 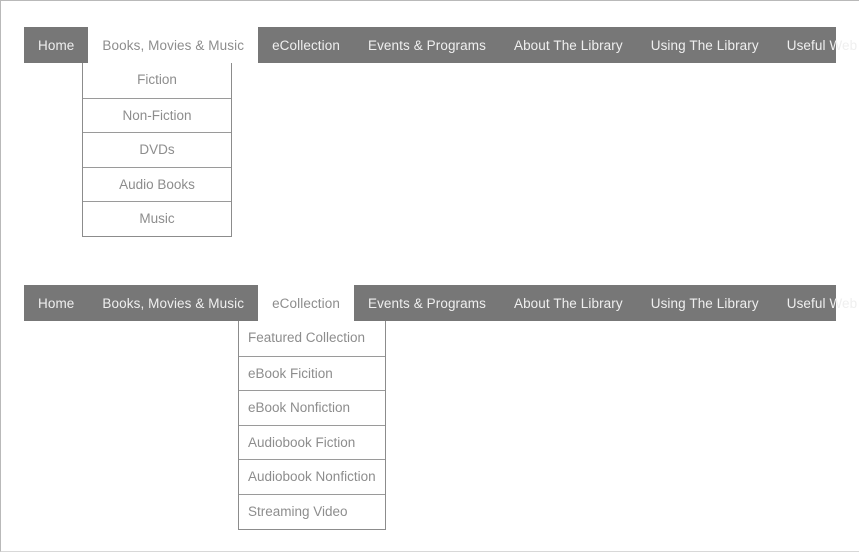 I want to click on nav2-tab-books-movies-music-label: Books, Movies & Music, so click(x=173, y=303).